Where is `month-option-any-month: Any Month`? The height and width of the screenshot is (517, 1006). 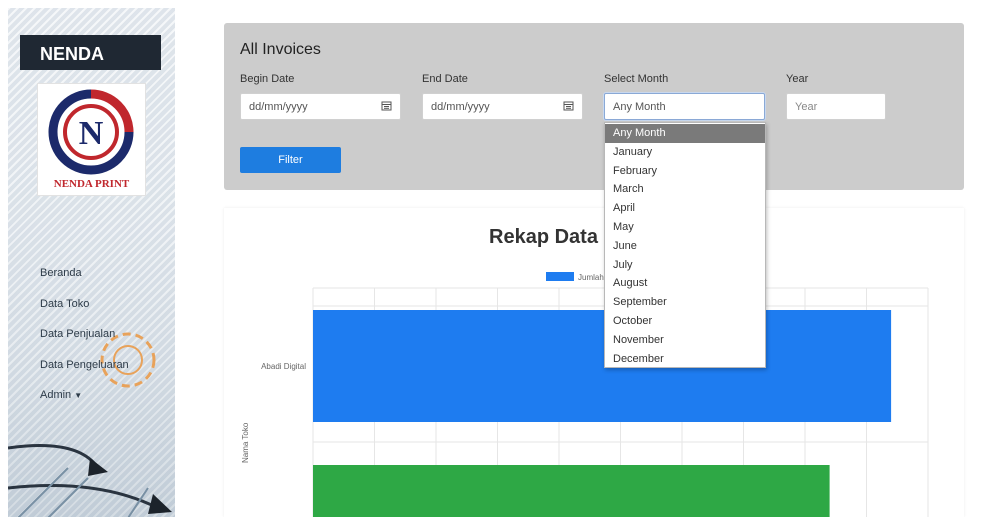 month-option-any-month: Any Month is located at coordinates (685, 133).